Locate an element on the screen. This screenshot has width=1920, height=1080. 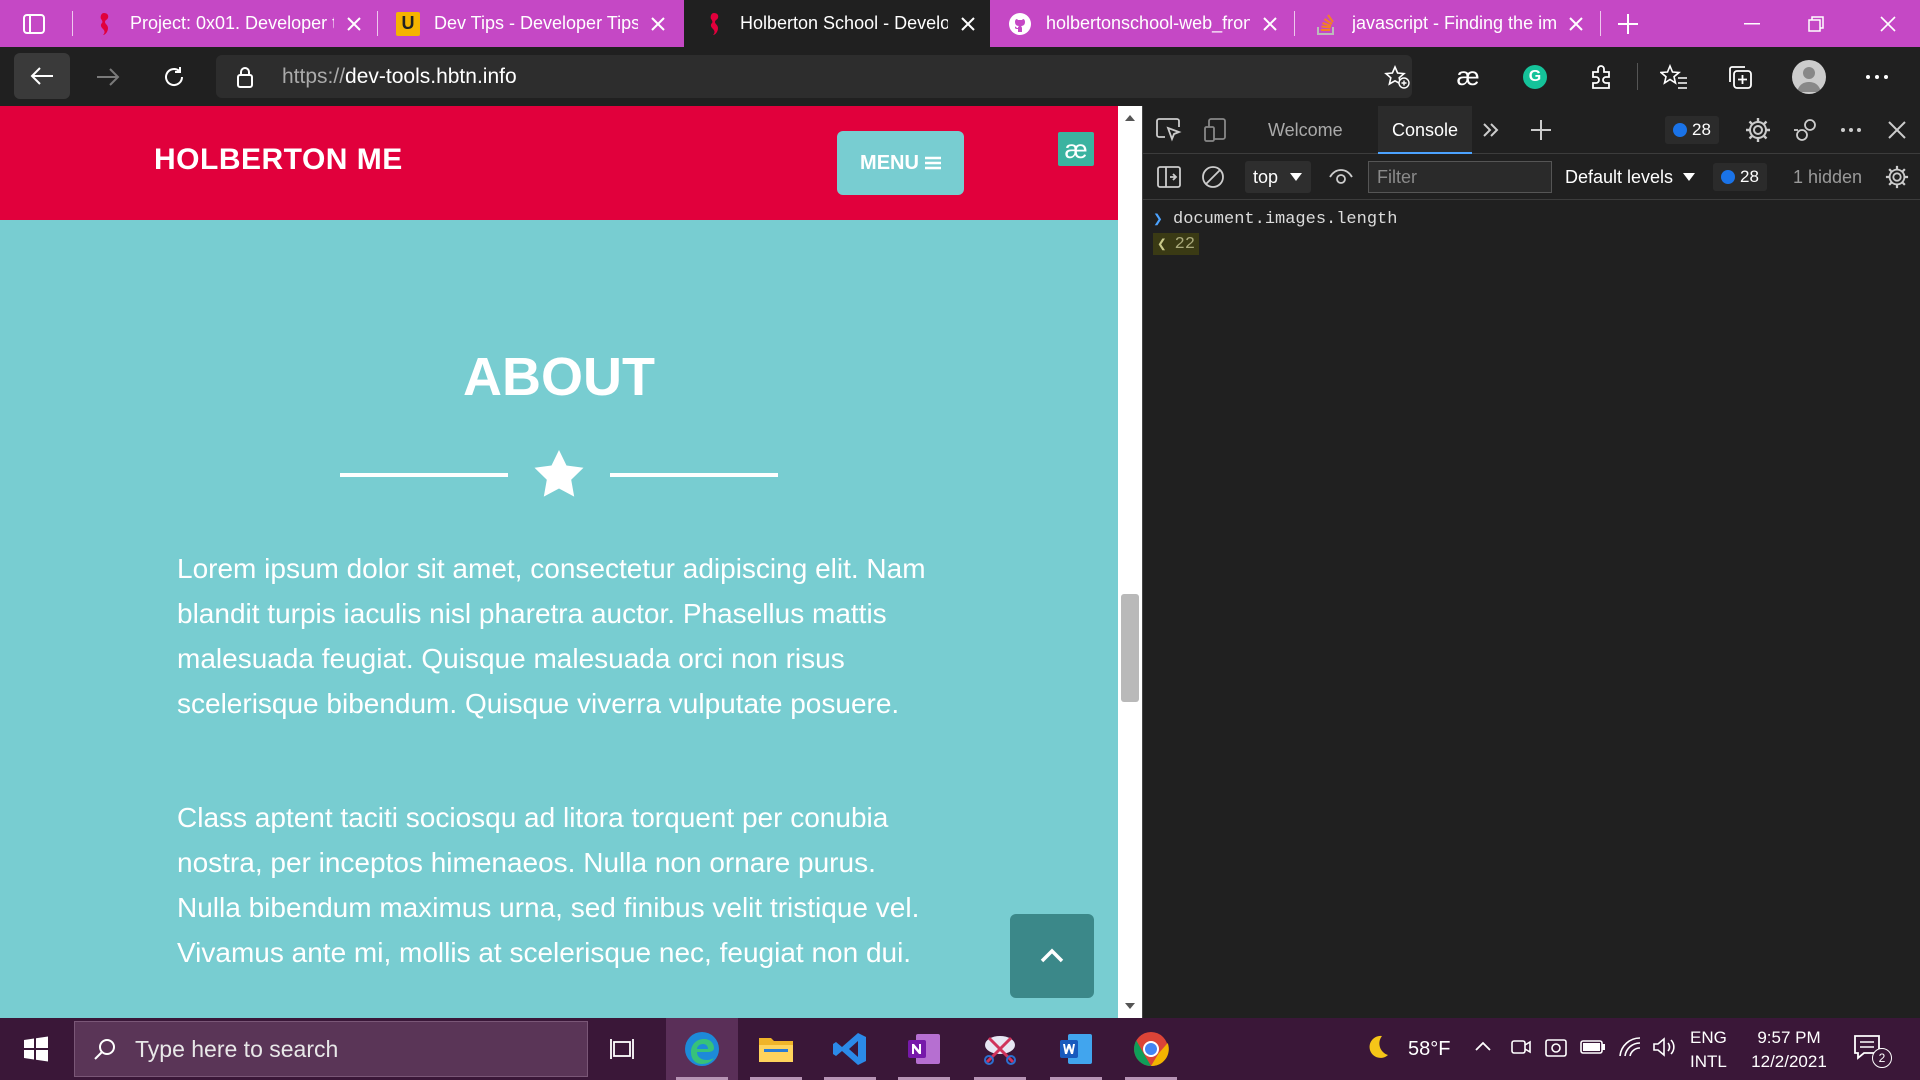
devtools-more-button is located at coordinates (1851, 130).